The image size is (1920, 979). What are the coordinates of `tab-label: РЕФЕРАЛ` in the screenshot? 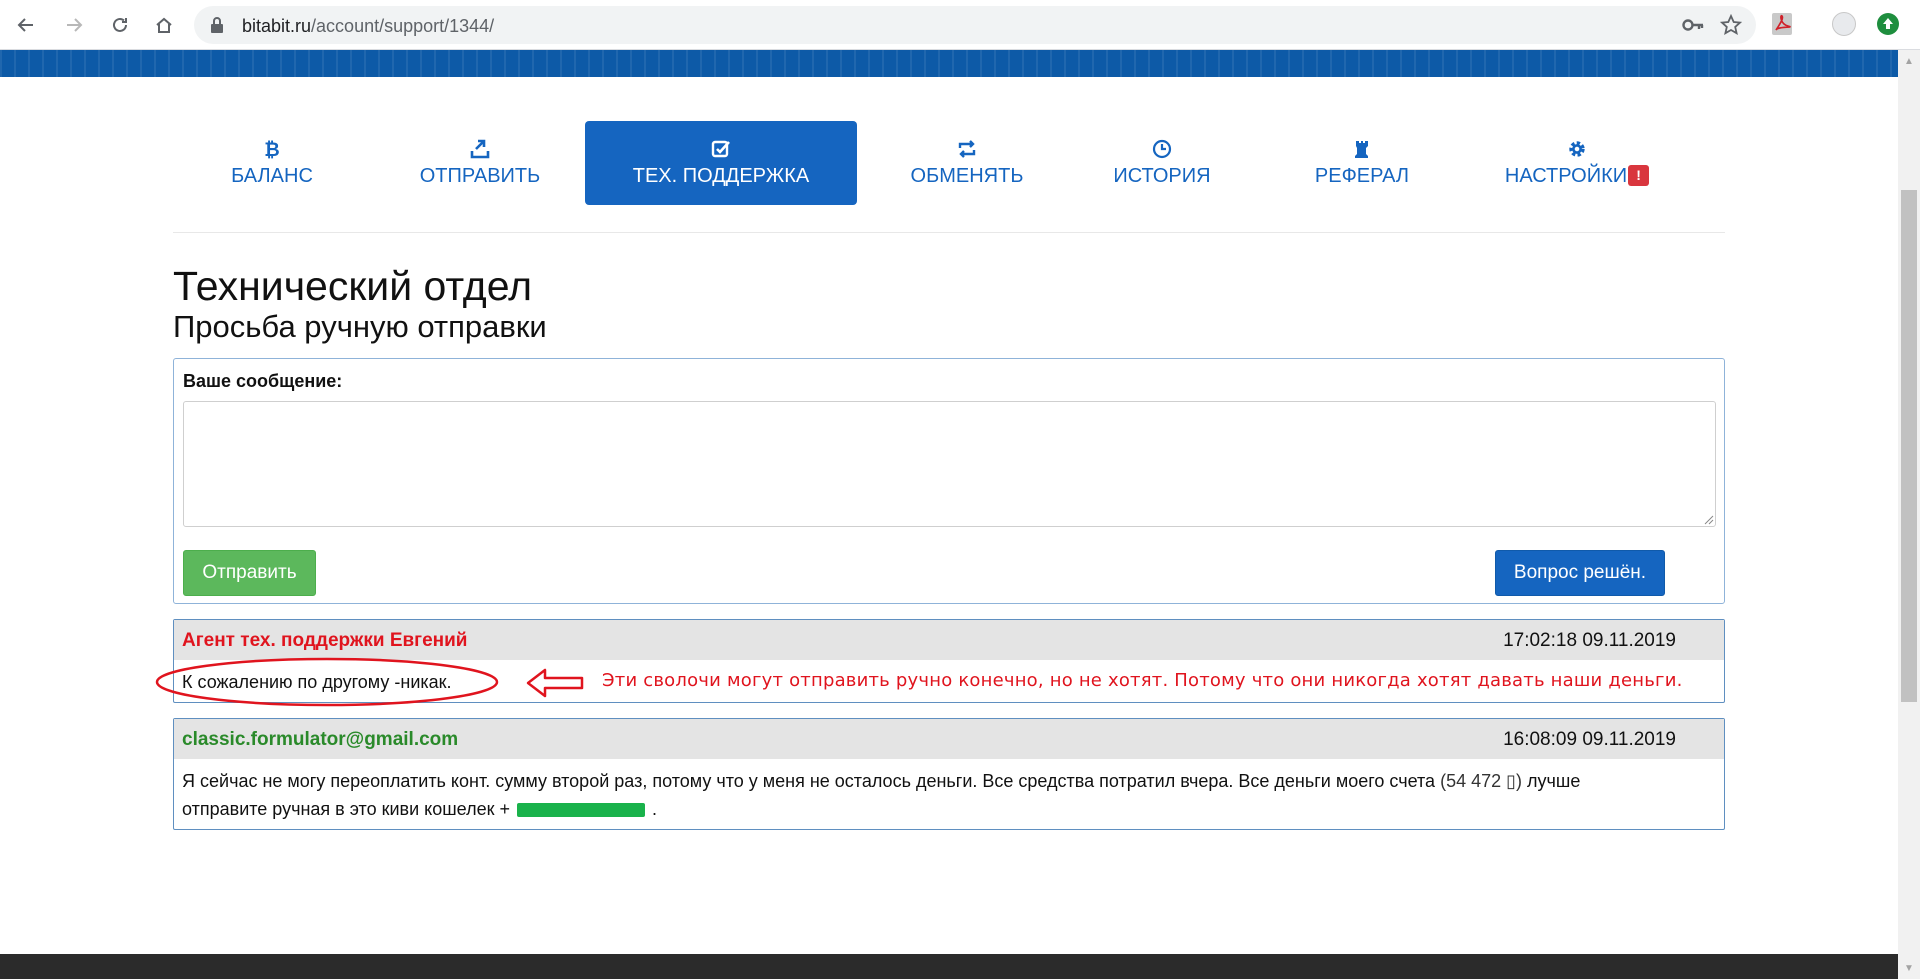 It's located at (1362, 175).